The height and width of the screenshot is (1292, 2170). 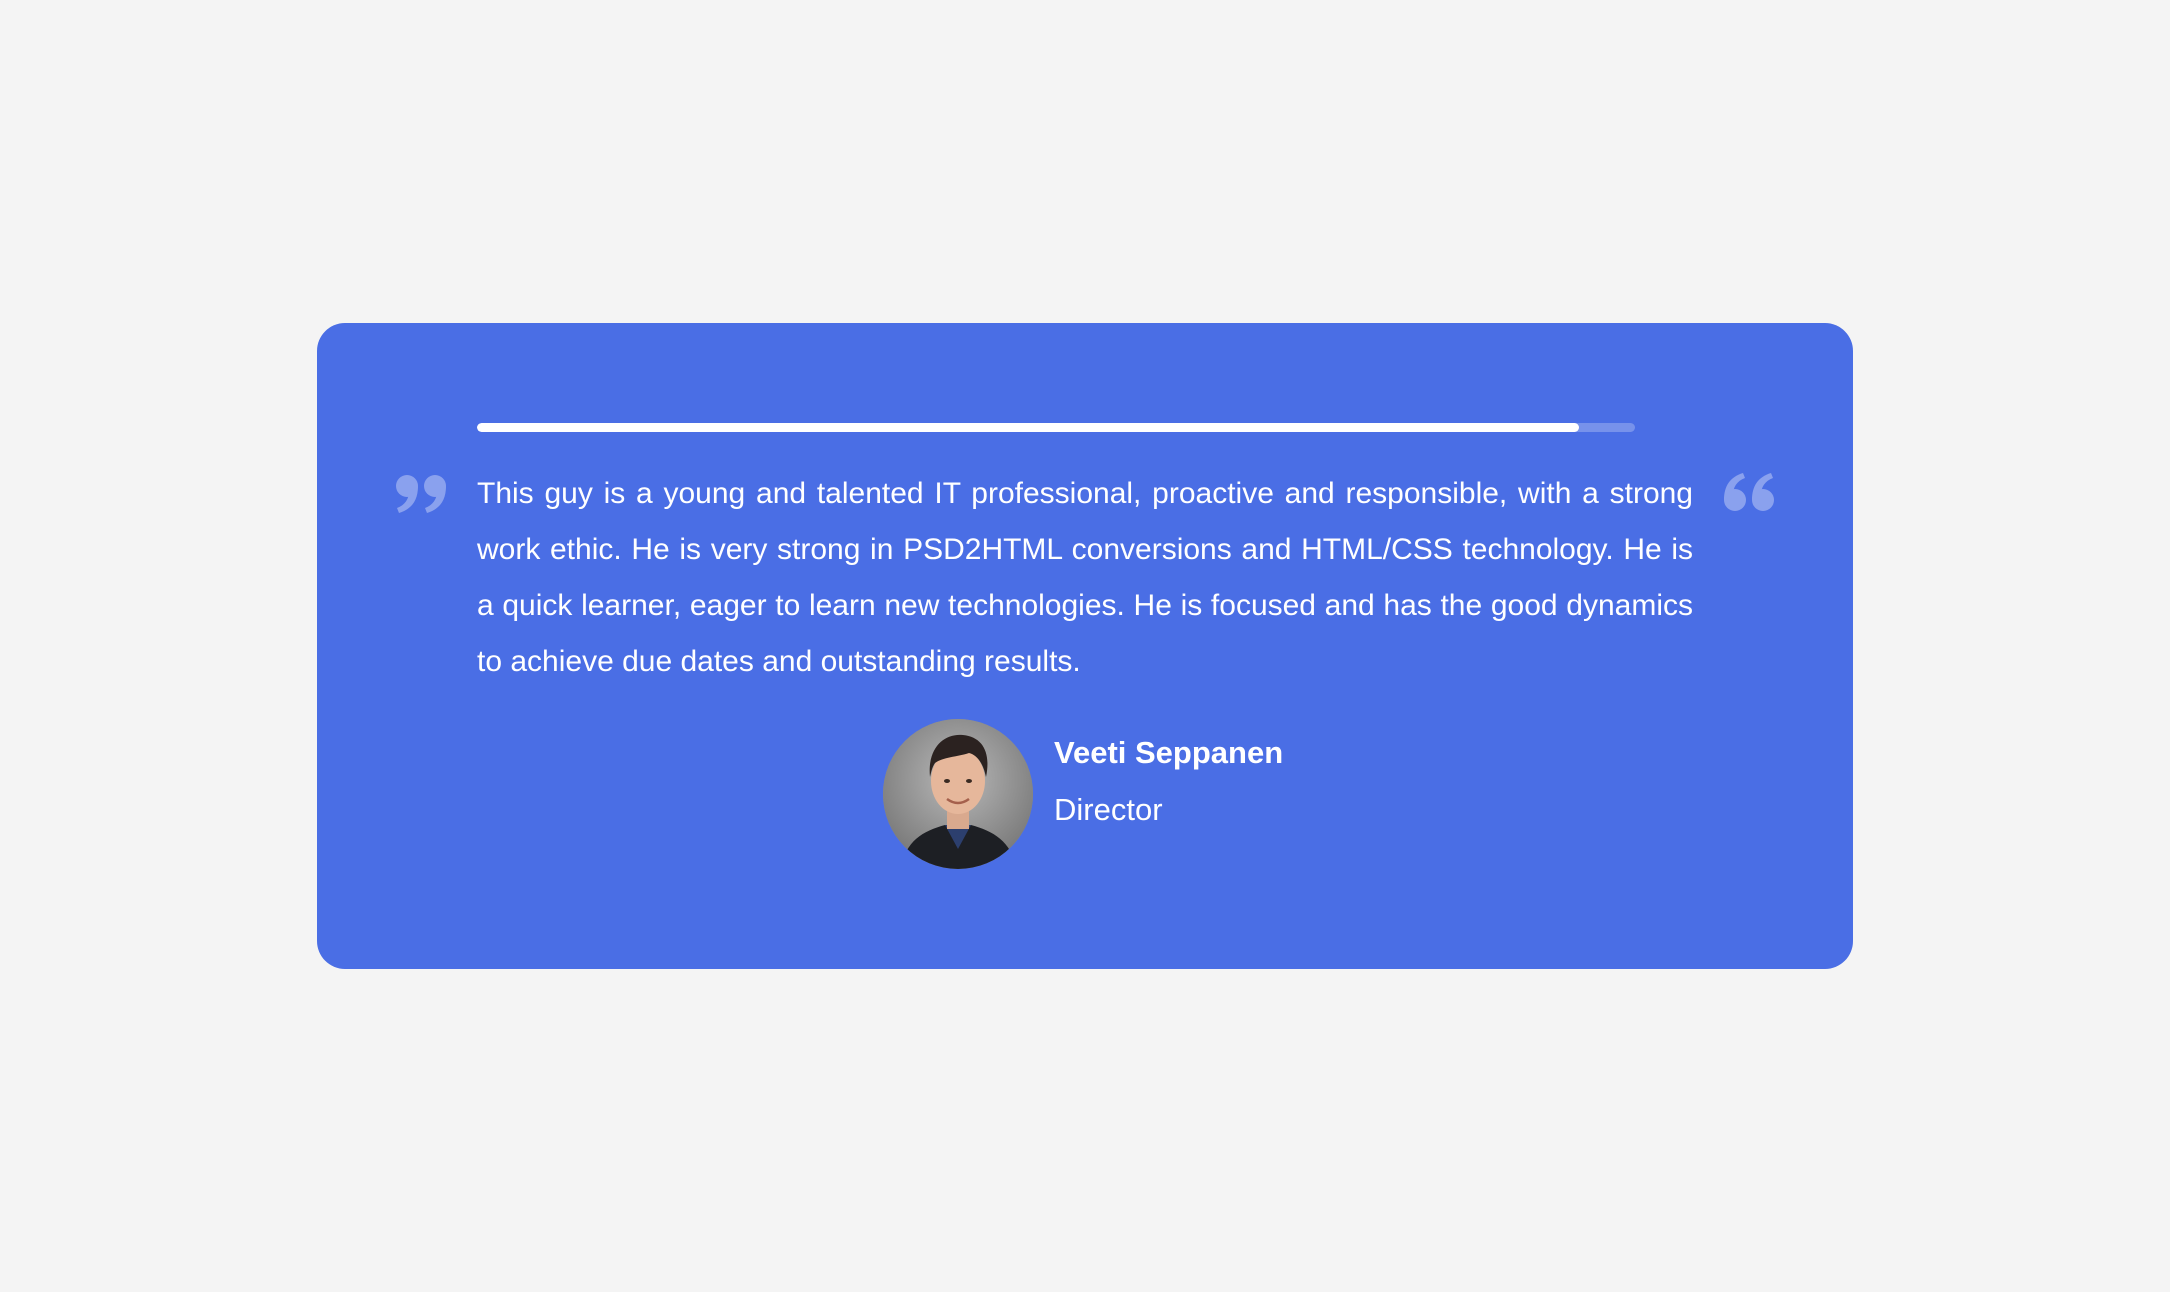 I want to click on progress-bar, so click(x=1056, y=427).